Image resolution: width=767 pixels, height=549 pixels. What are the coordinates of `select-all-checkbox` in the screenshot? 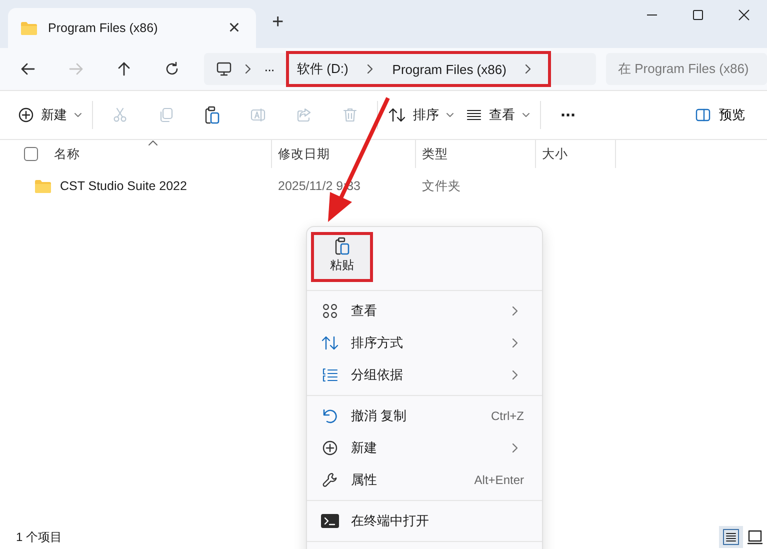 It's located at (31, 154).